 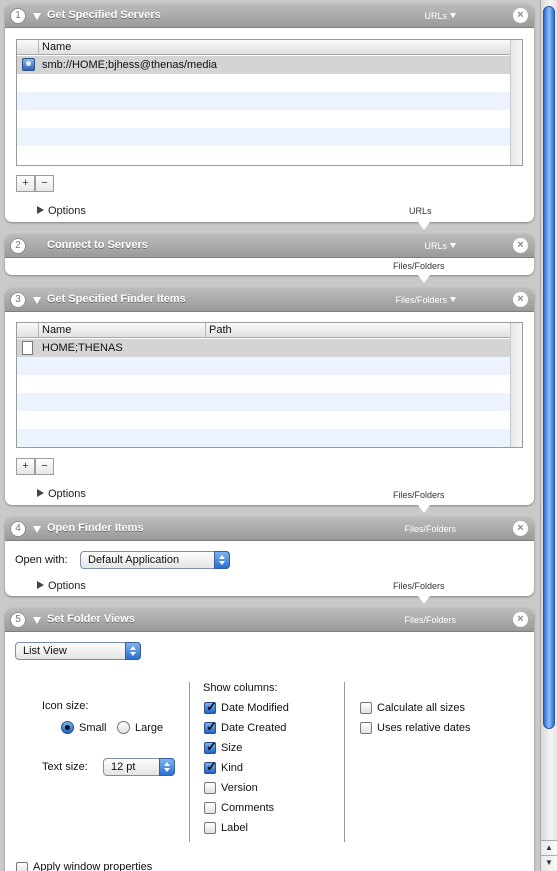 What do you see at coordinates (93, 728) in the screenshot?
I see `icon-size-small-label: Small` at bounding box center [93, 728].